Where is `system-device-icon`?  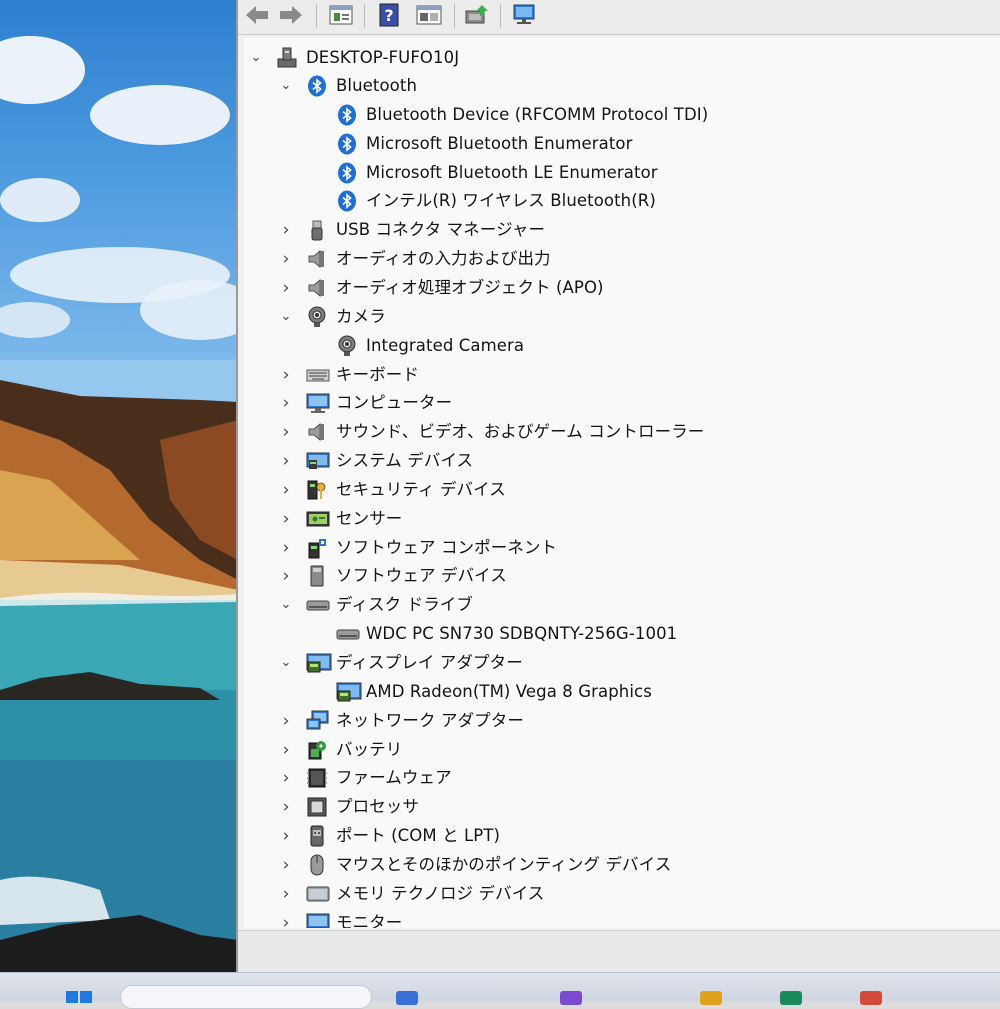
system-device-icon is located at coordinates (317, 461).